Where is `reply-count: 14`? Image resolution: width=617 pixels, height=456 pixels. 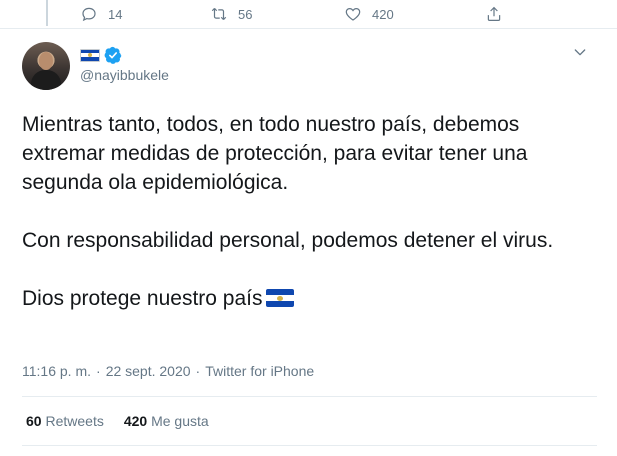
reply-count: 14 is located at coordinates (115, 14).